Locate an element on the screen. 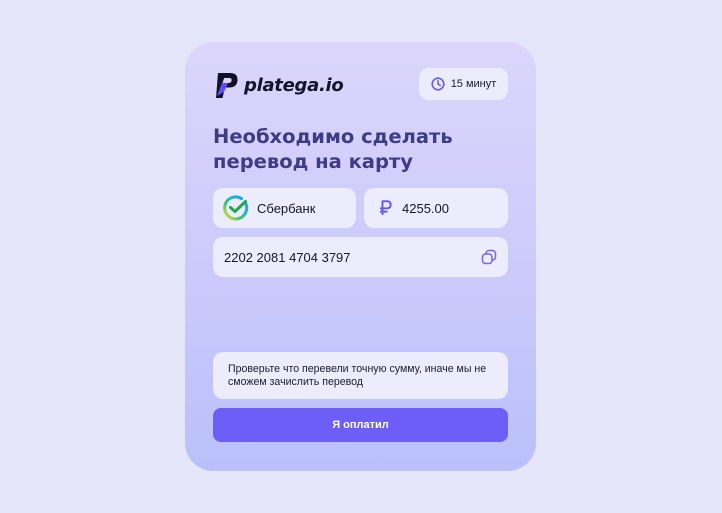 This screenshot has height=513, width=722. brand-logo: platega.io is located at coordinates (278, 85).